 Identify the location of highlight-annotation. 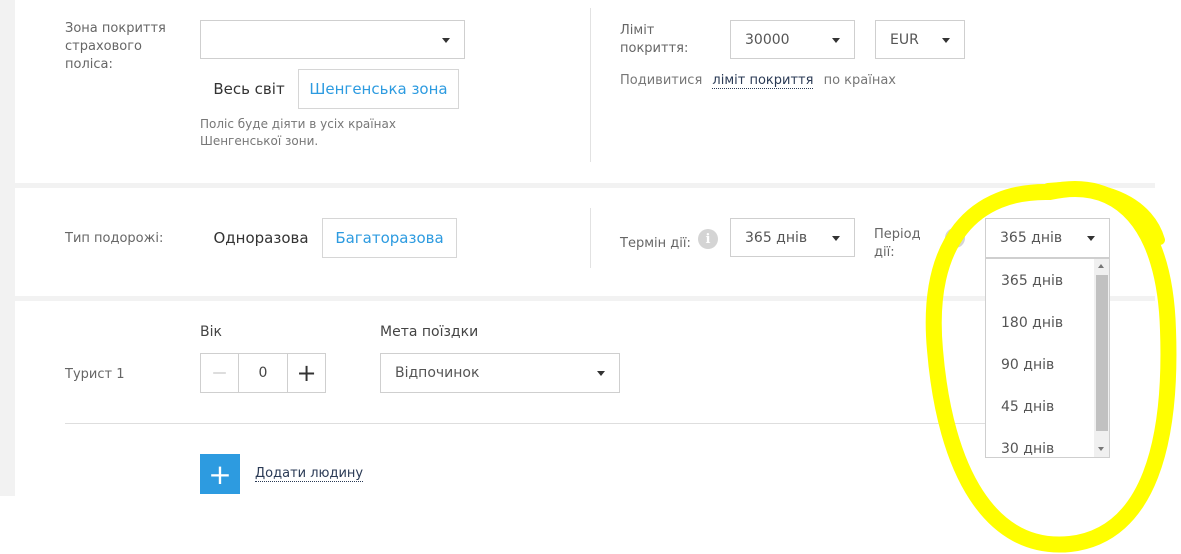
(1051, 367).